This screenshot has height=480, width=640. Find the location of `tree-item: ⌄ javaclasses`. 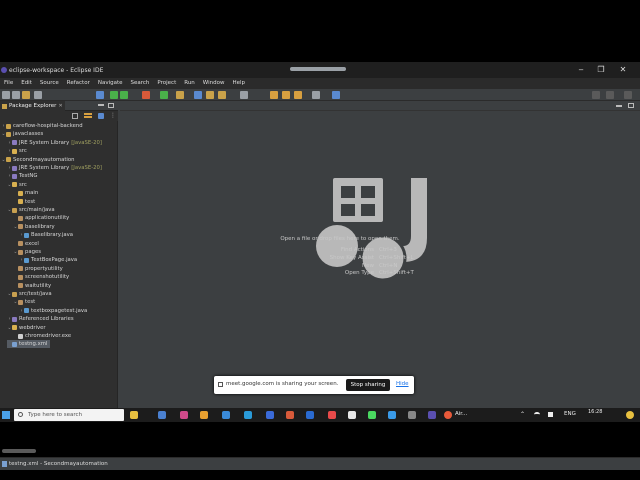

tree-item: ⌄ javaclasses is located at coordinates (22, 134).